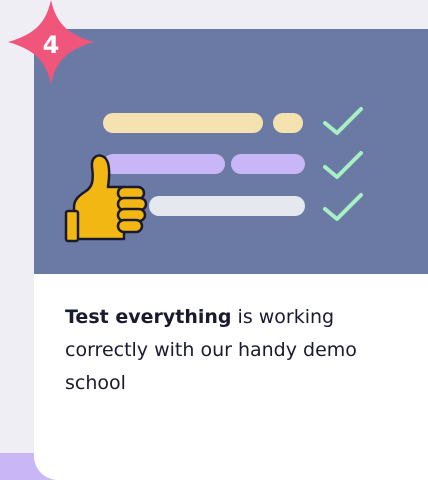 This screenshot has width=428, height=480. I want to click on step-number: 4, so click(51, 45).